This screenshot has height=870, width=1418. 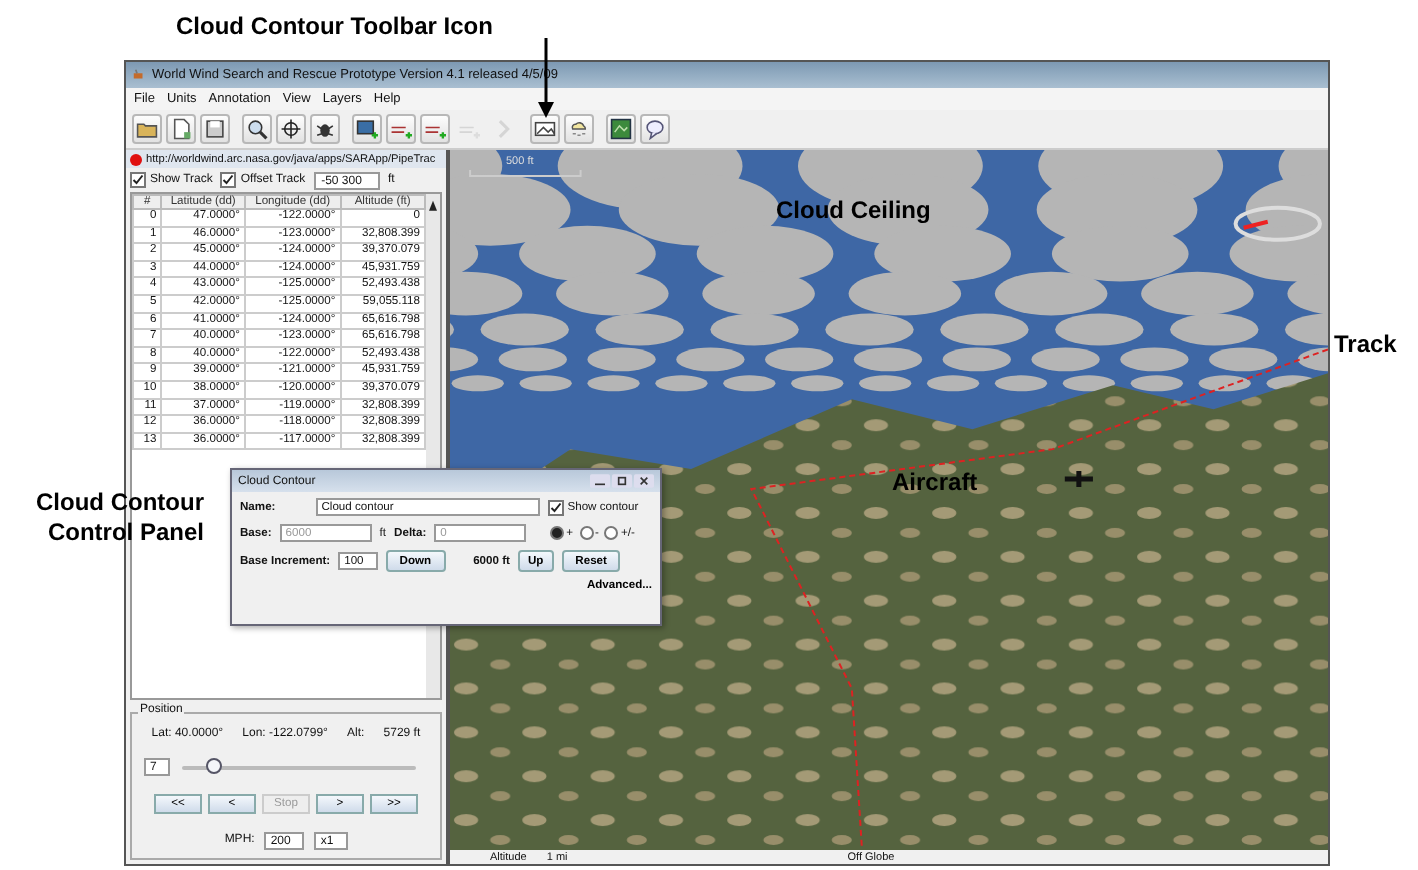 I want to click on cloud-icon, so click(x=579, y=129).